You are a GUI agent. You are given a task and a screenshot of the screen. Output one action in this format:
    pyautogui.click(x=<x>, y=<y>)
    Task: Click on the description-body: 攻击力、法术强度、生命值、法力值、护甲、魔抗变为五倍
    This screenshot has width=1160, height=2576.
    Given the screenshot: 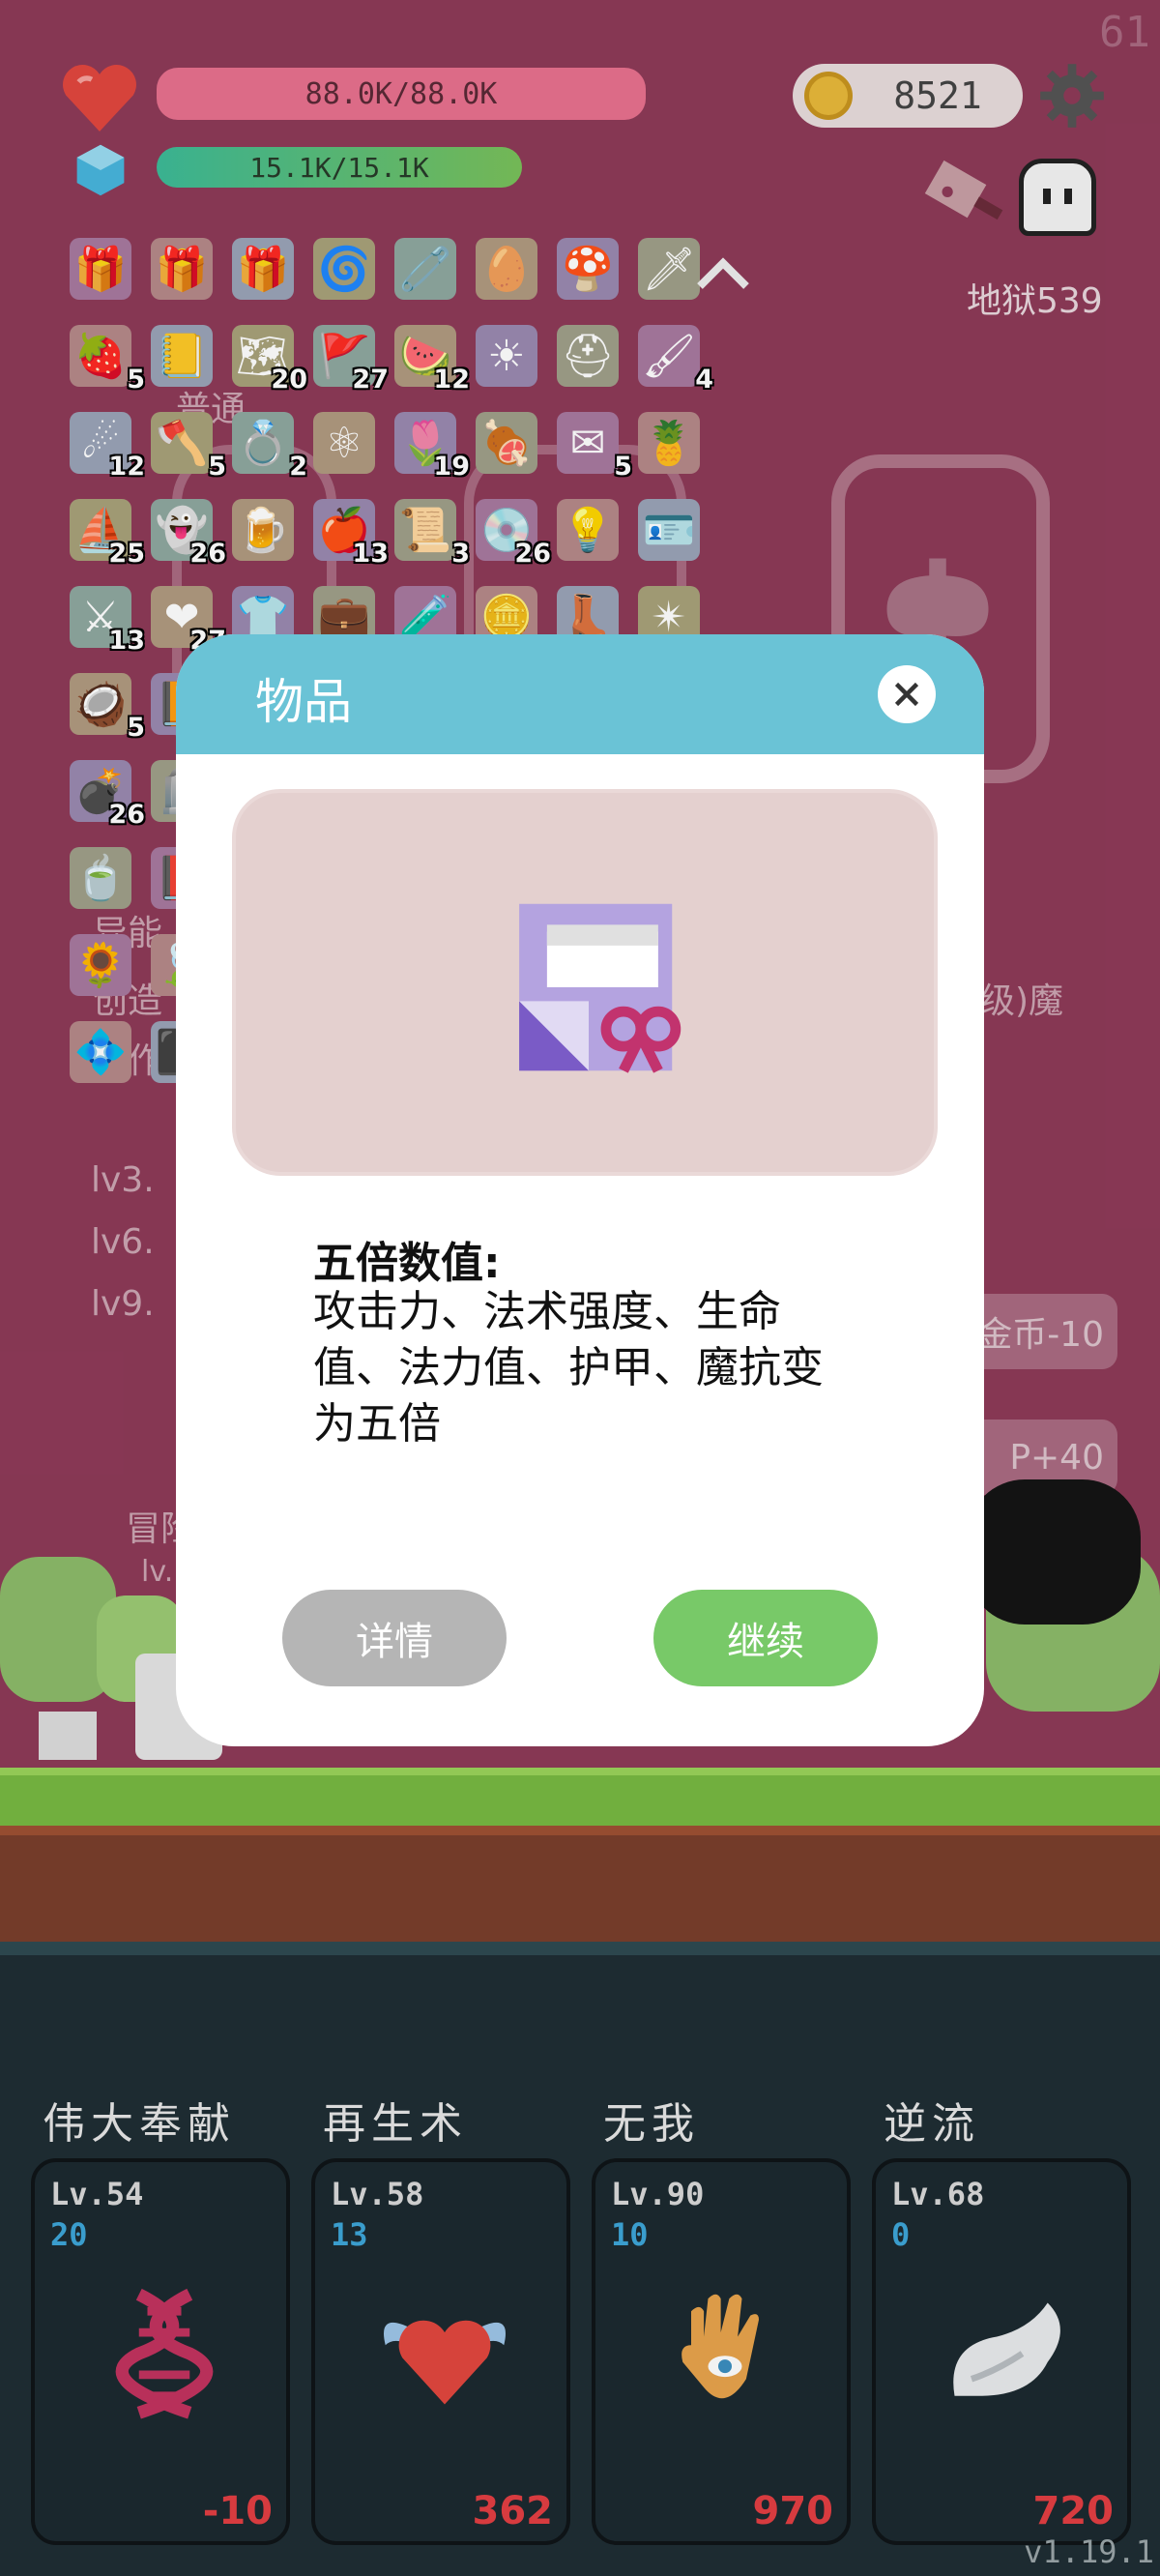 What is the action you would take?
    pyautogui.click(x=568, y=1368)
    